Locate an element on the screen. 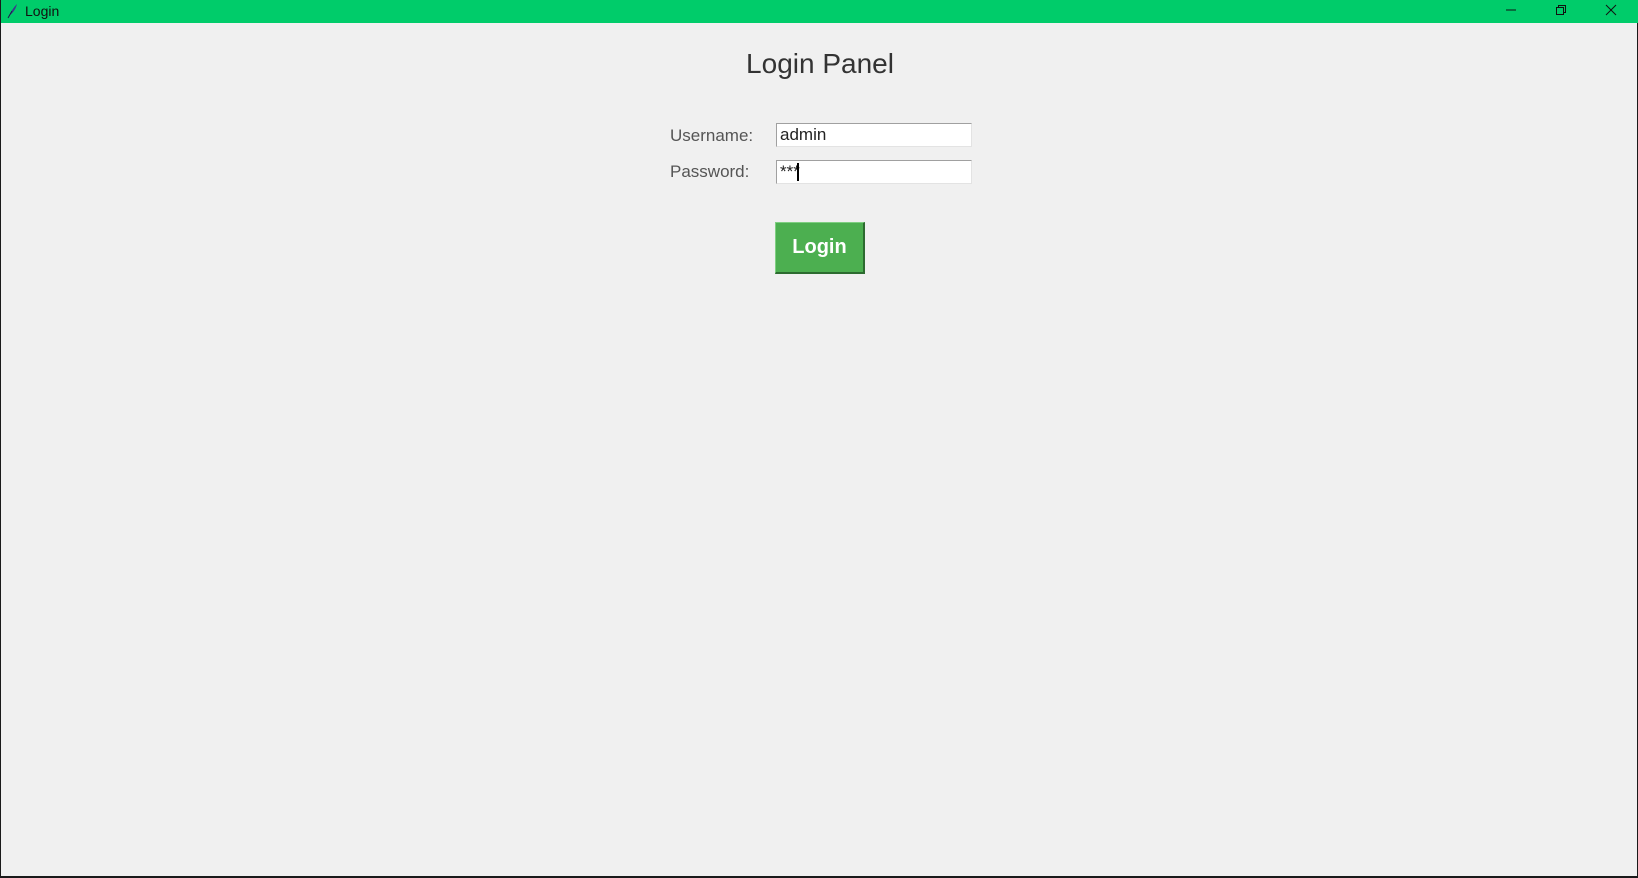  window-title: Login is located at coordinates (42, 11).